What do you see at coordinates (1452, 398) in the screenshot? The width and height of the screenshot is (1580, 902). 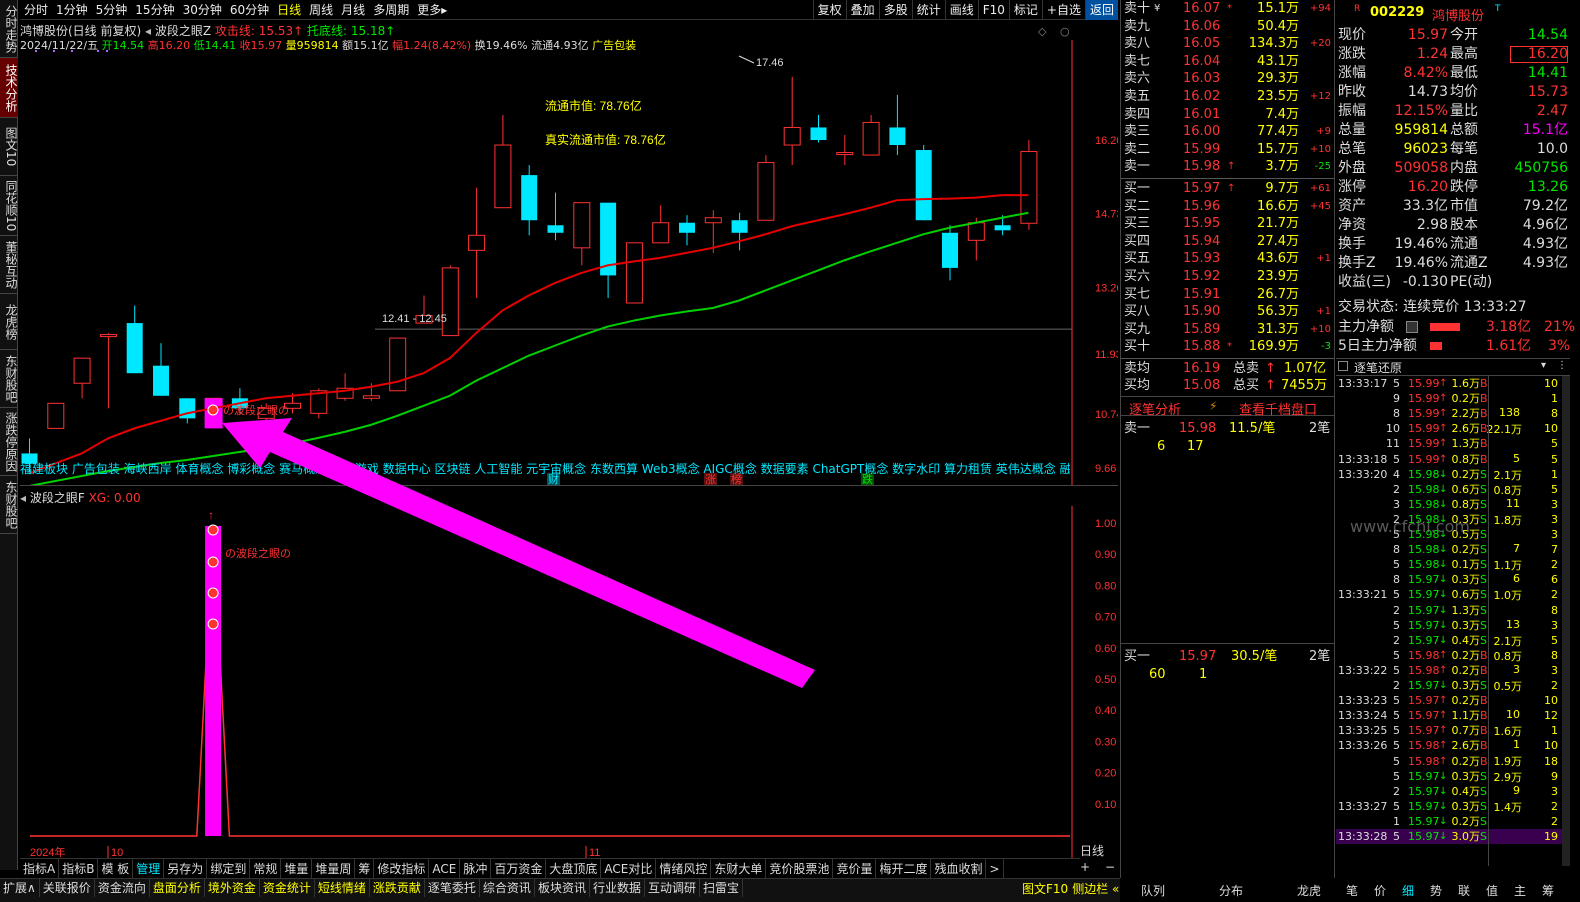 I see `tick-row: 9 15.99 ↑ 0.2万 B 1` at bounding box center [1452, 398].